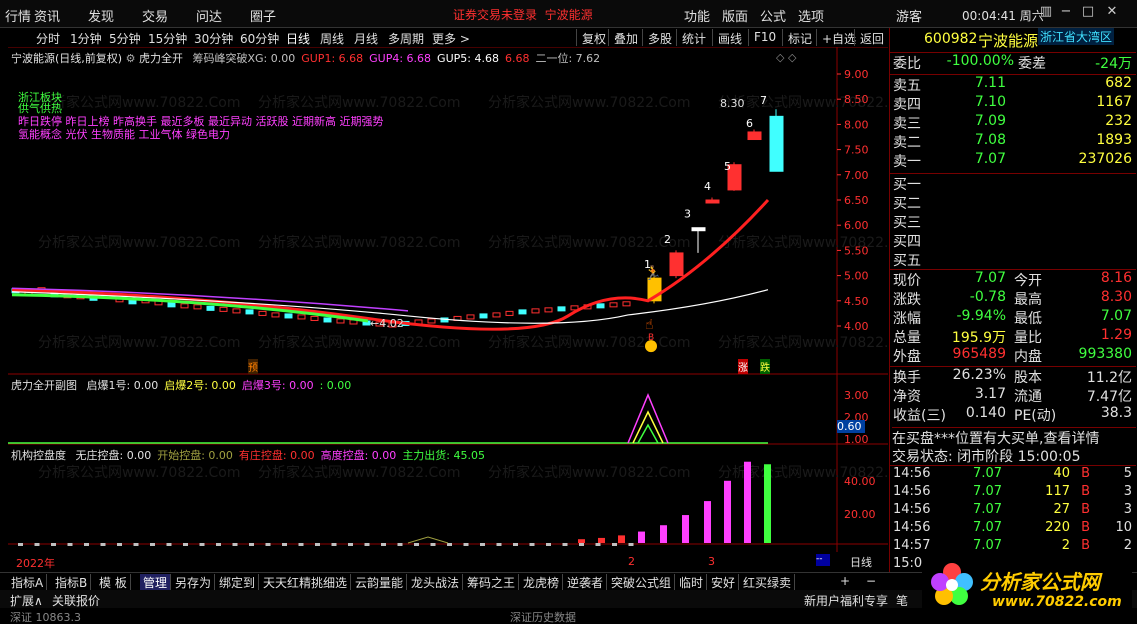  I want to click on indicator-tab: 指标A, so click(28, 582).